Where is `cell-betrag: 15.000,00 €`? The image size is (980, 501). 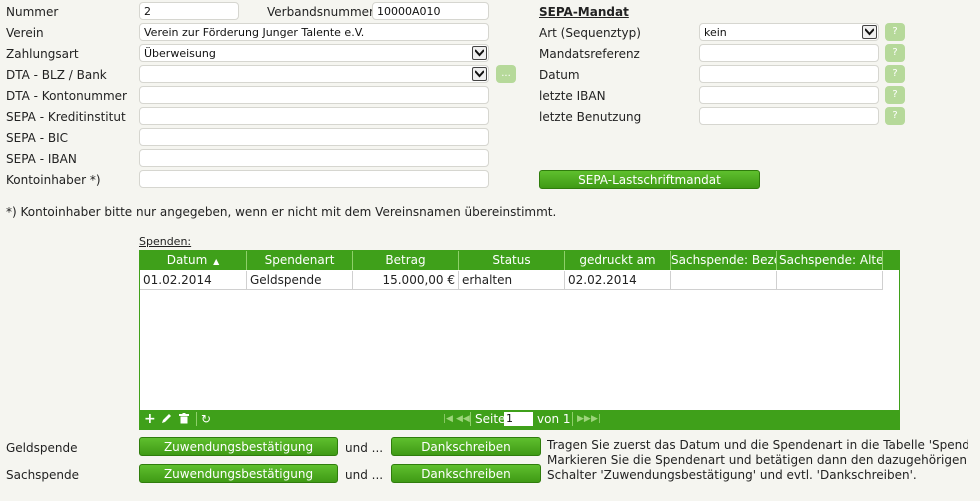 cell-betrag: 15.000,00 € is located at coordinates (406, 280).